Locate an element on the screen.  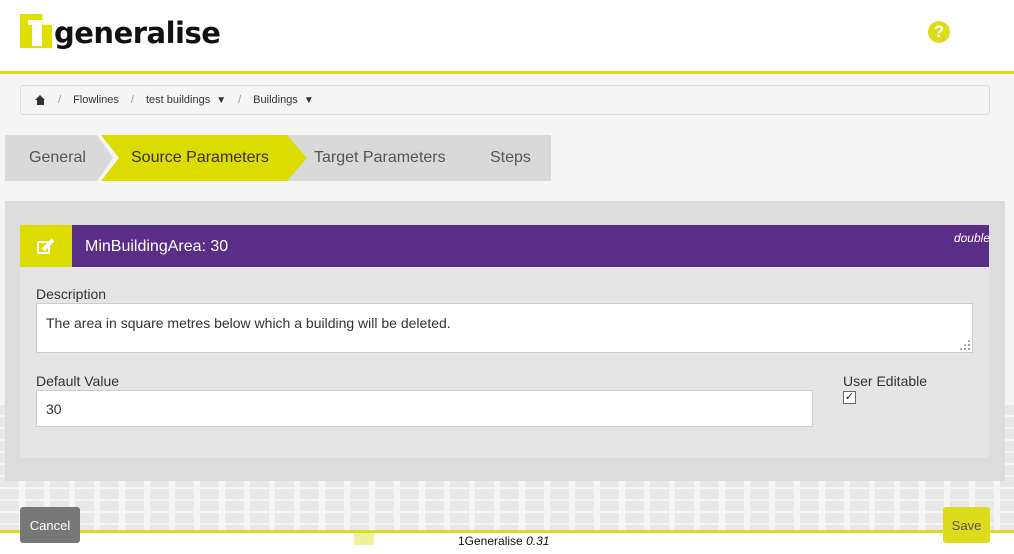
logo-mark-icon is located at coordinates (36, 31).